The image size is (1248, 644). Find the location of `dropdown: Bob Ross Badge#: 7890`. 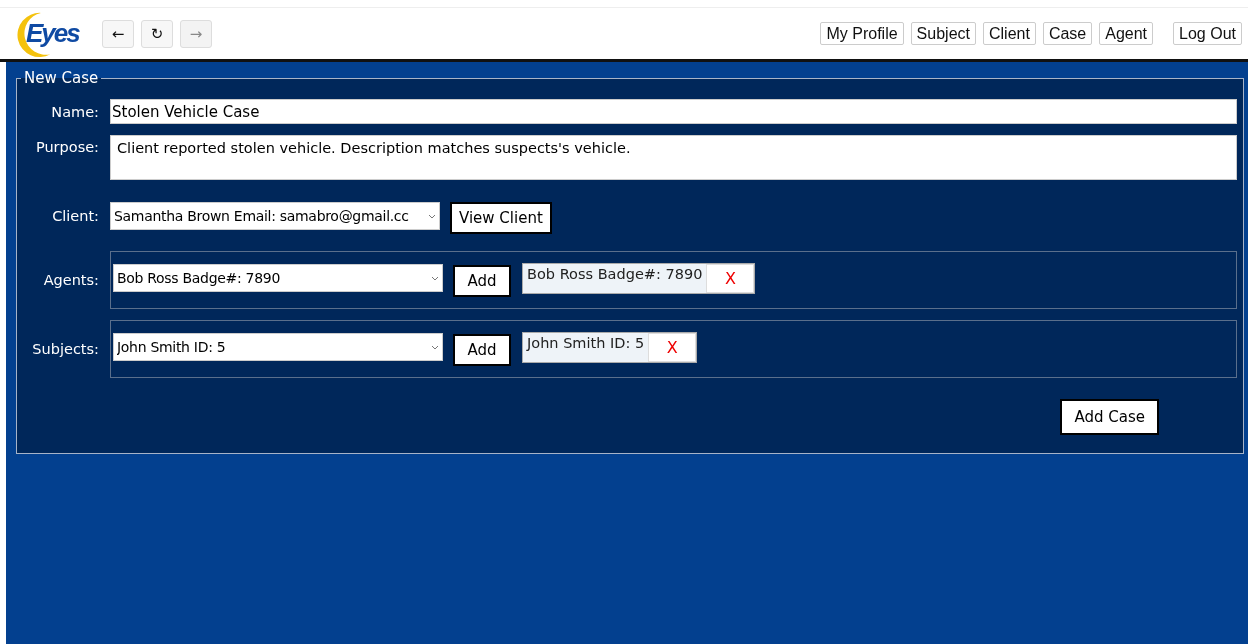

dropdown: Bob Ross Badge#: 7890 is located at coordinates (278, 278).